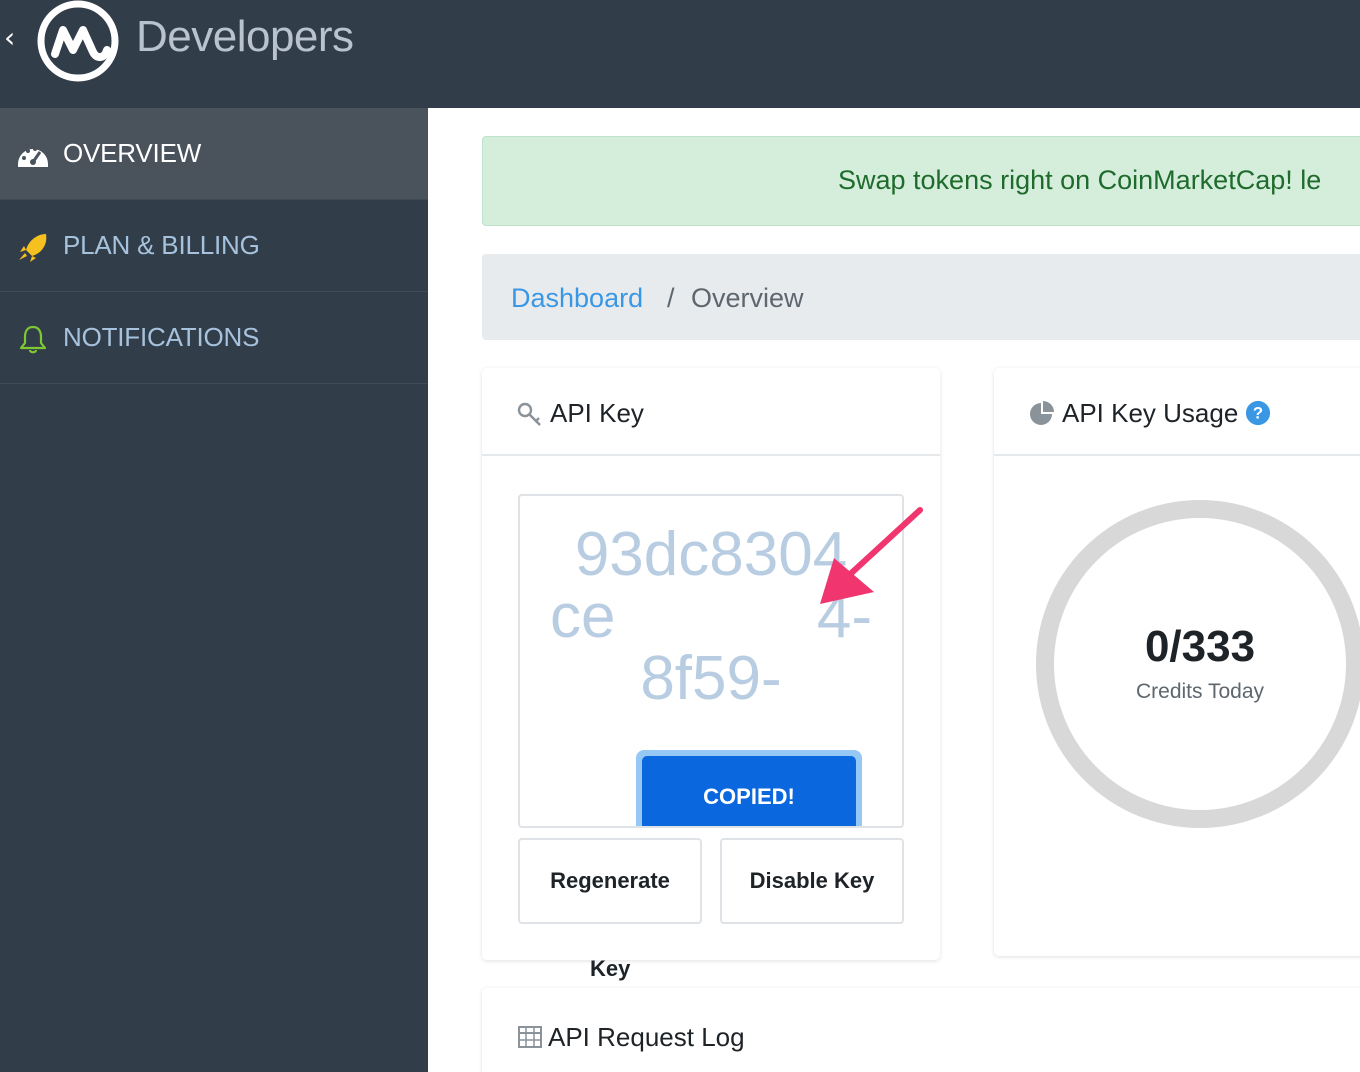 The image size is (1360, 1072). Describe the element at coordinates (747, 298) in the screenshot. I see `breadcrumb-current: Overview` at that location.